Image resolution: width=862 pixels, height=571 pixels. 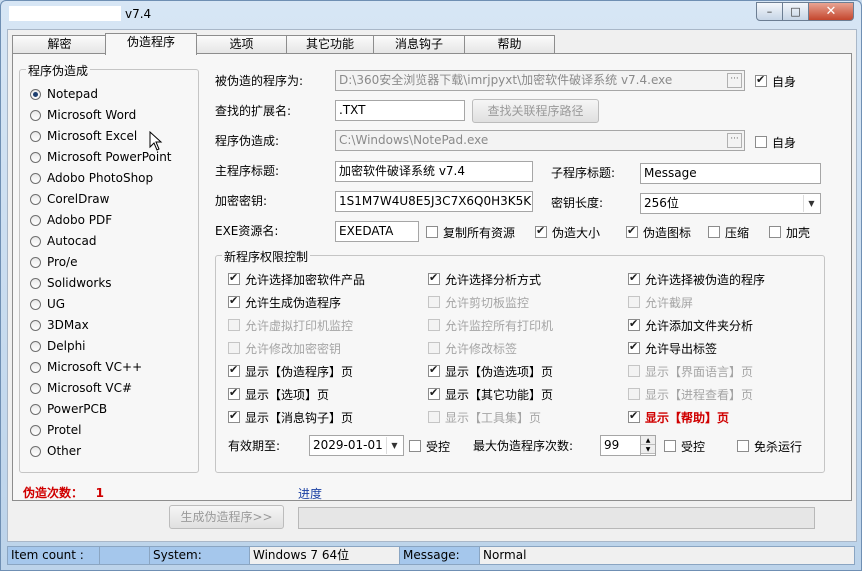 What do you see at coordinates (400, 110) in the screenshot?
I see `ext-input: .TXT` at bounding box center [400, 110].